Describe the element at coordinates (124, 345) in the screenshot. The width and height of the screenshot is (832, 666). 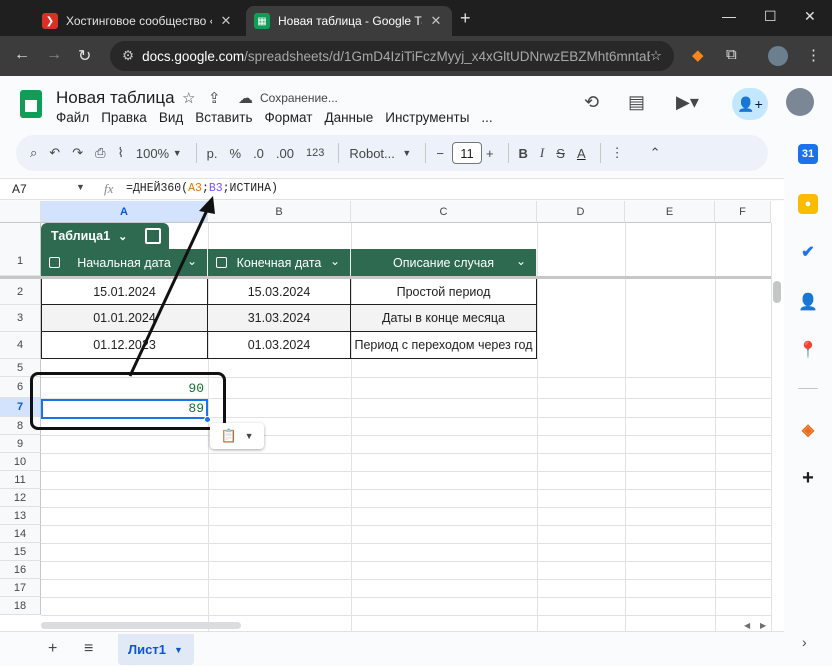
I see `table-cell: 01.12.2023` at that location.